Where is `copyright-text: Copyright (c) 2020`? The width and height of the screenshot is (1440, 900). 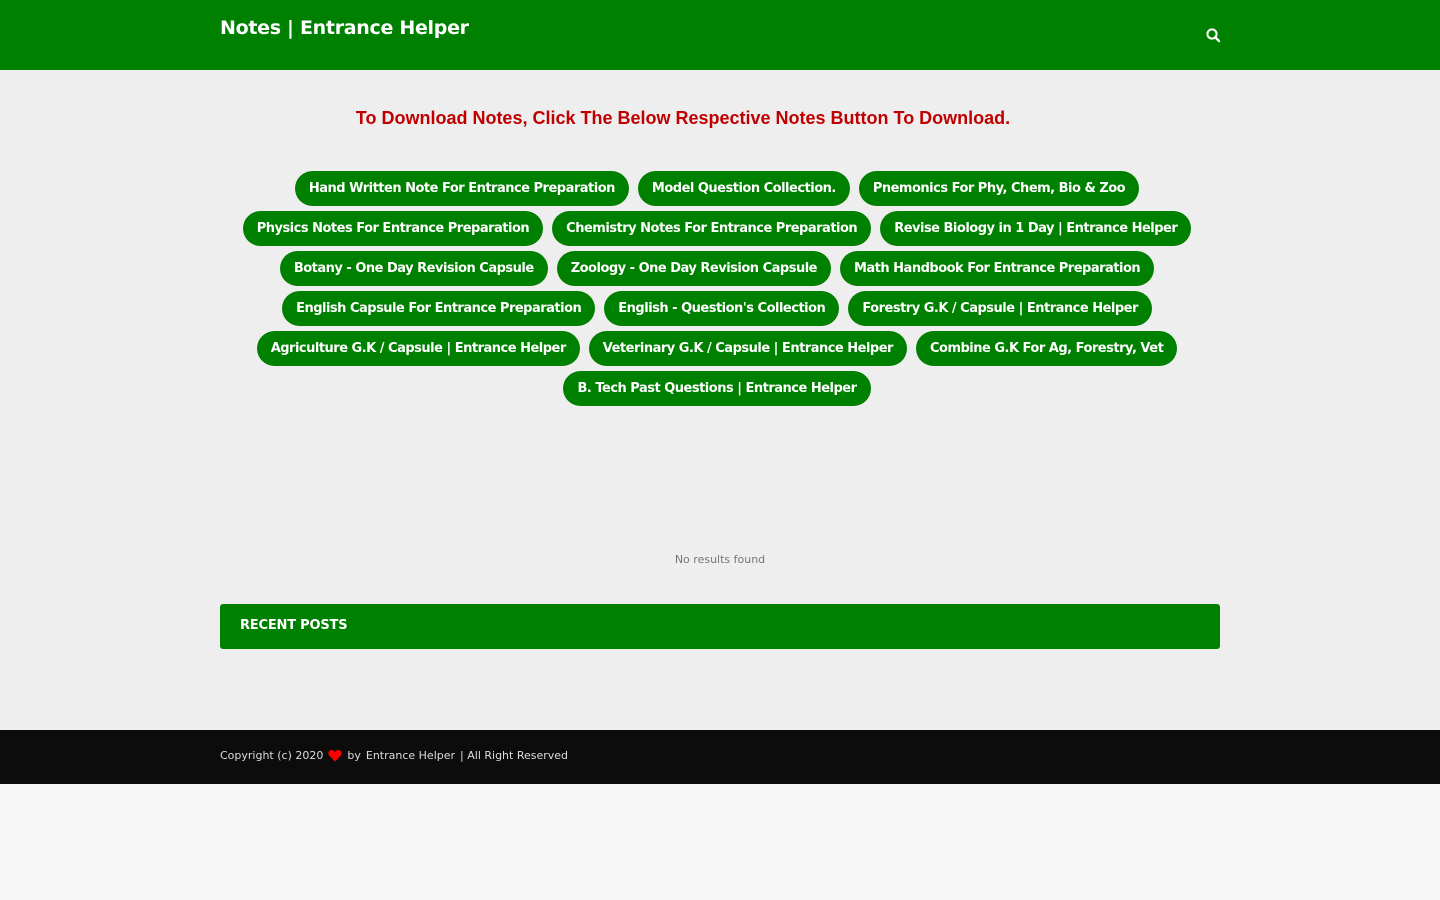
copyright-text: Copyright (c) 2020 is located at coordinates (272, 755).